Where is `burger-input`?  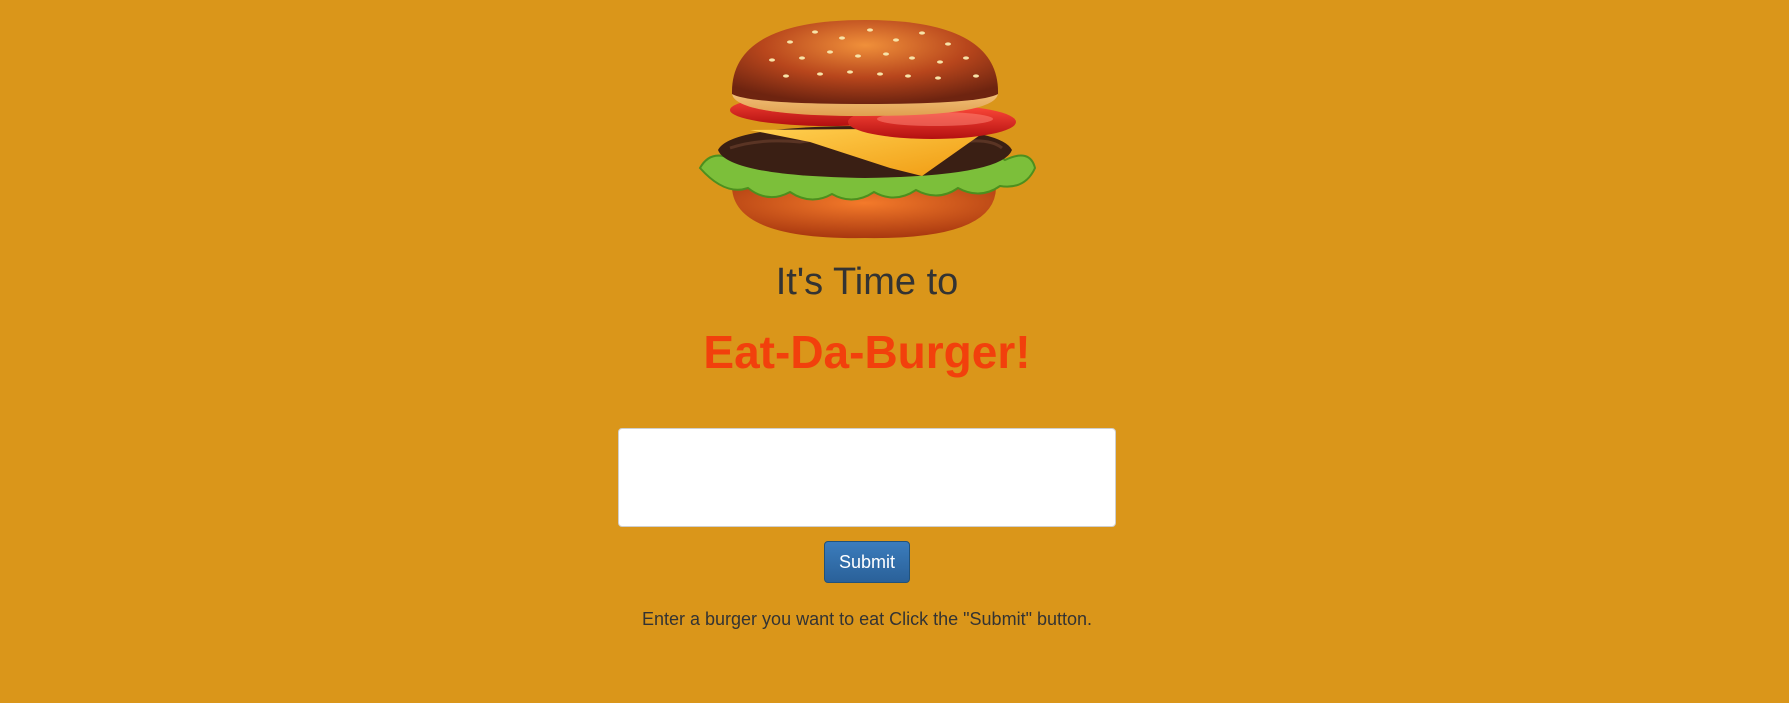
burger-input is located at coordinates (867, 477).